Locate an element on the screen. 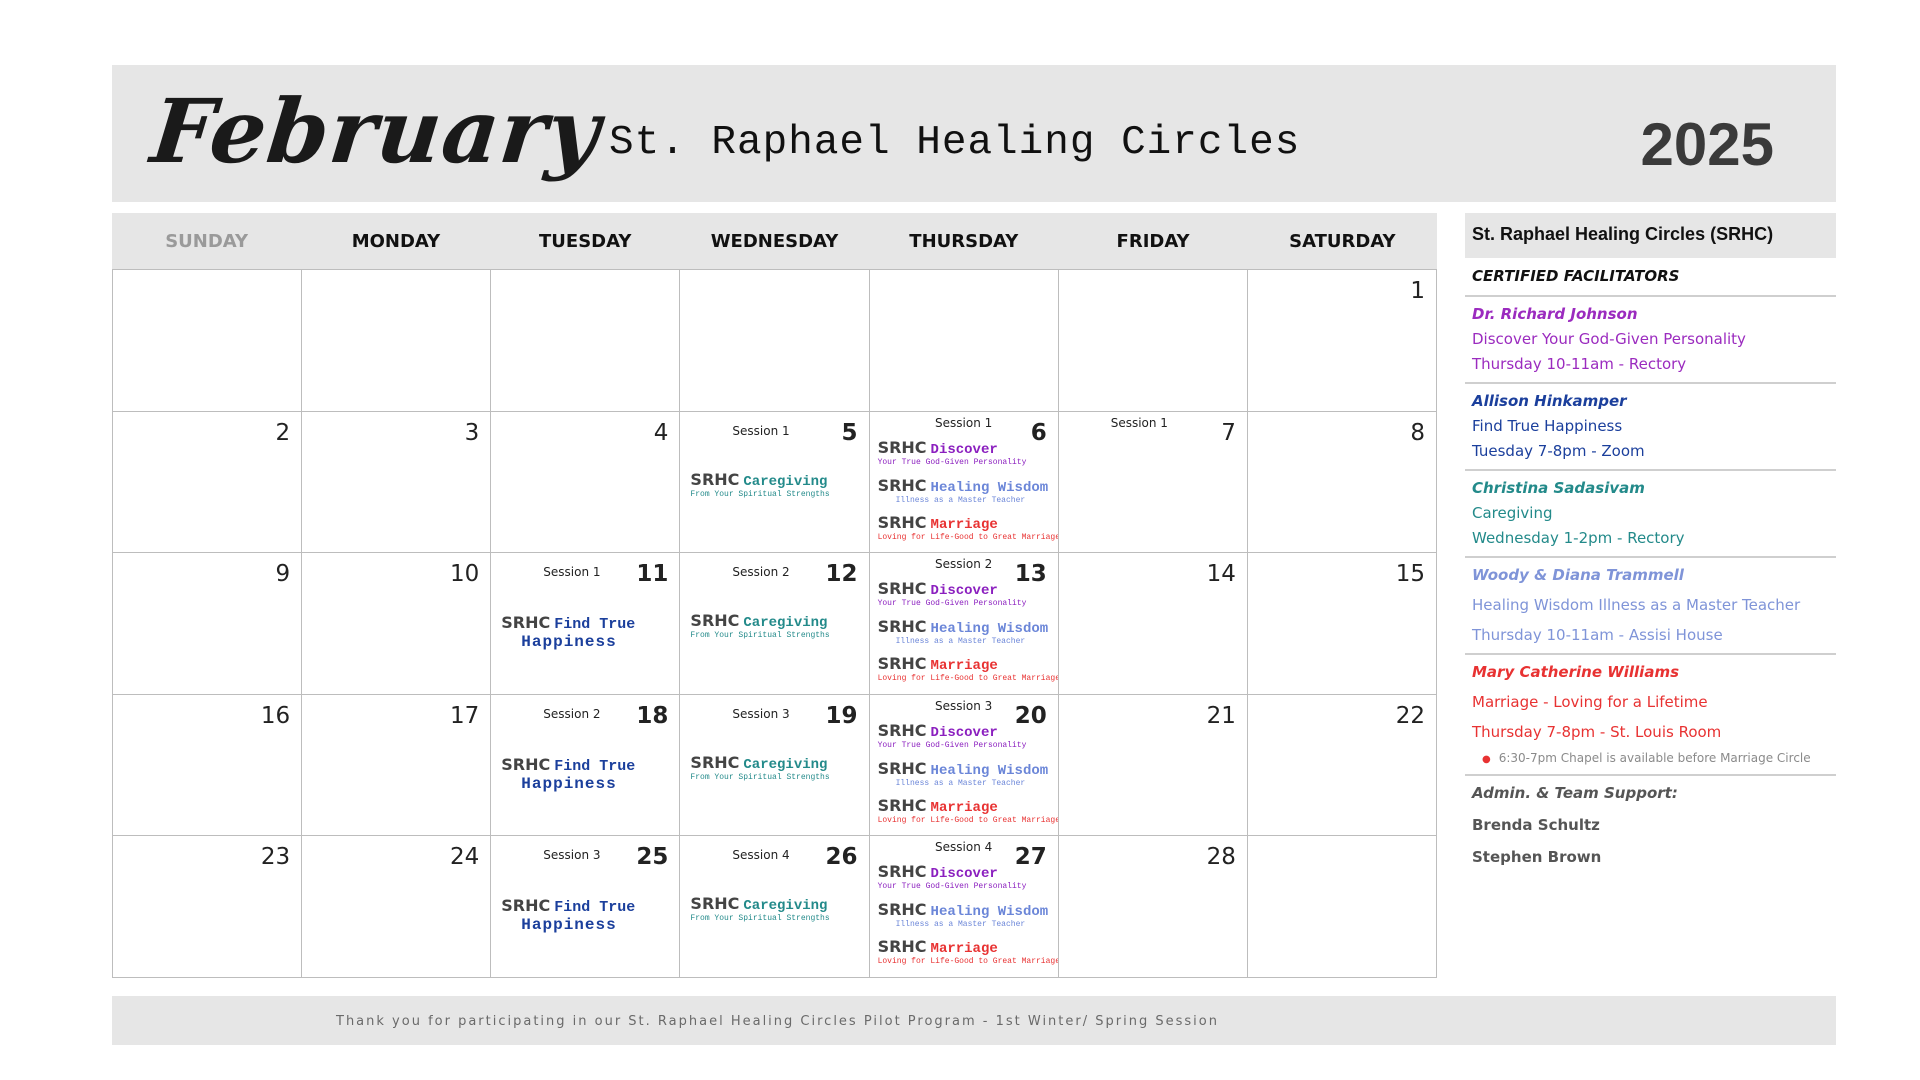 The image size is (1920, 1080). day-cell: 16 is located at coordinates (208, 765).